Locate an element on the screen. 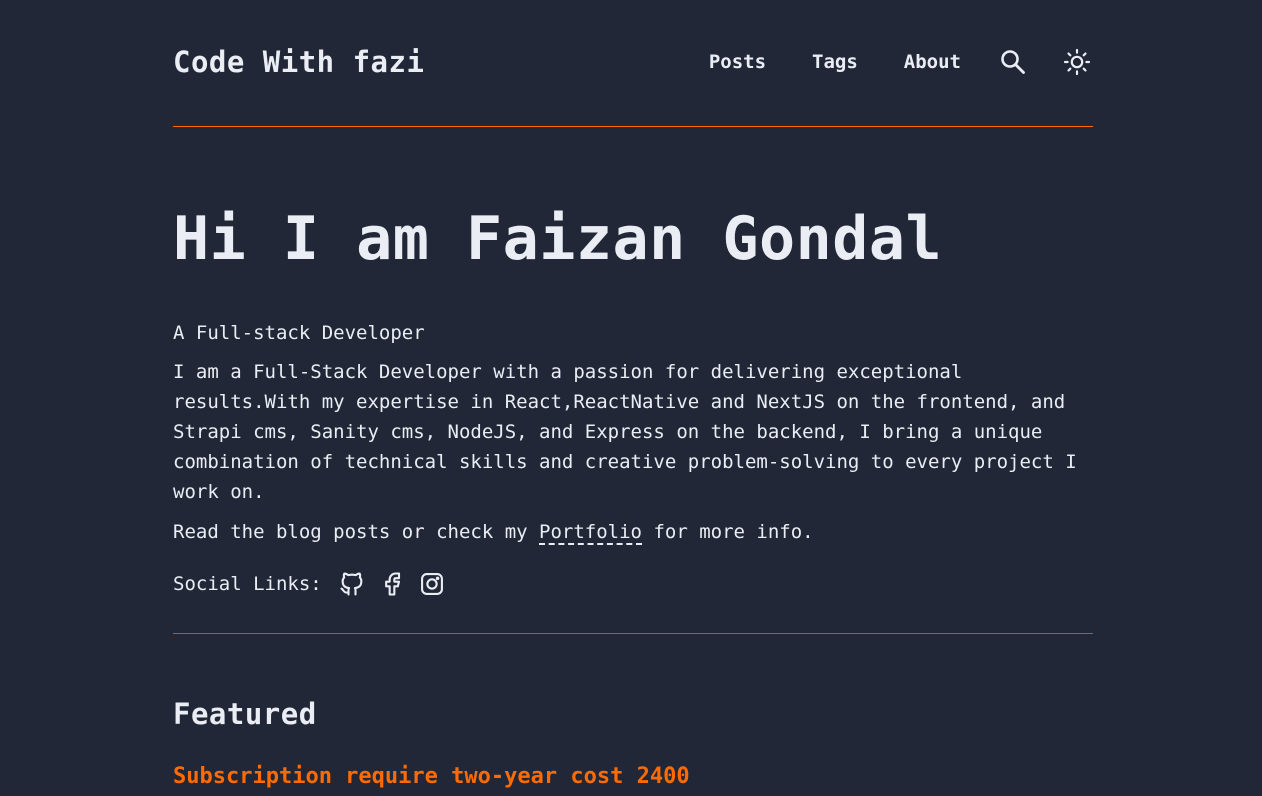 This screenshot has width=1262, height=796. read-more-suffix: for more info. is located at coordinates (728, 532).